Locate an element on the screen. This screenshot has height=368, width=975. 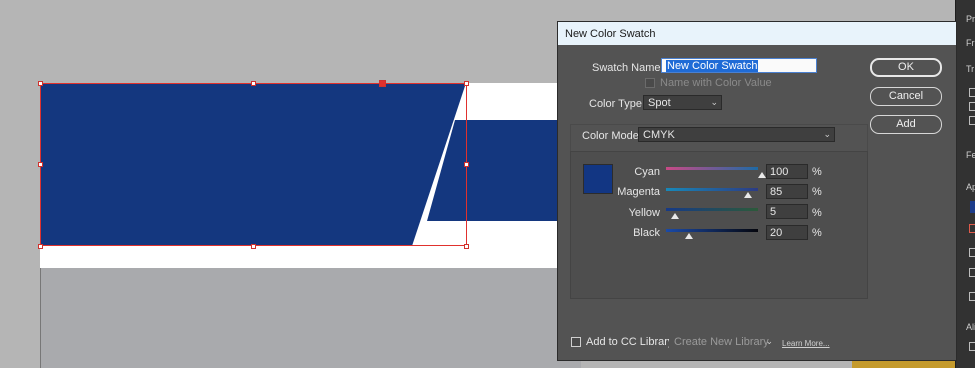
handle-bottom-left is located at coordinates (40, 246).